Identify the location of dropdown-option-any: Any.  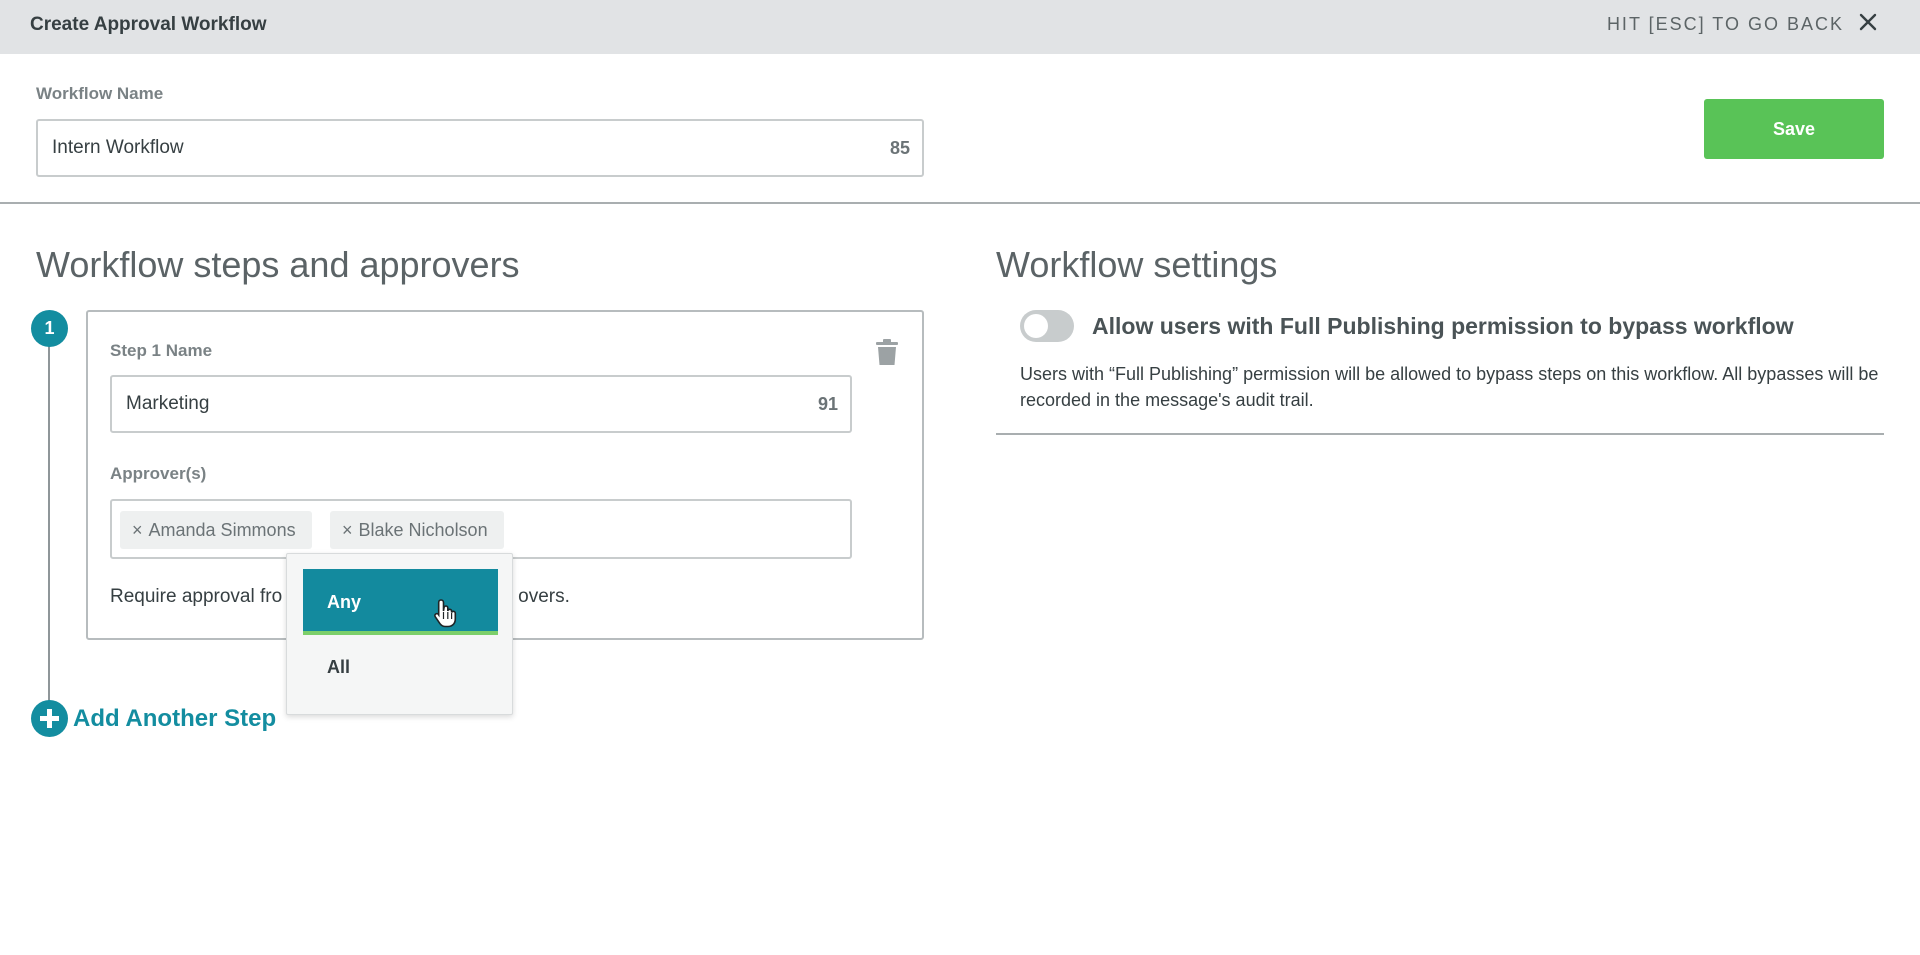
(400, 602).